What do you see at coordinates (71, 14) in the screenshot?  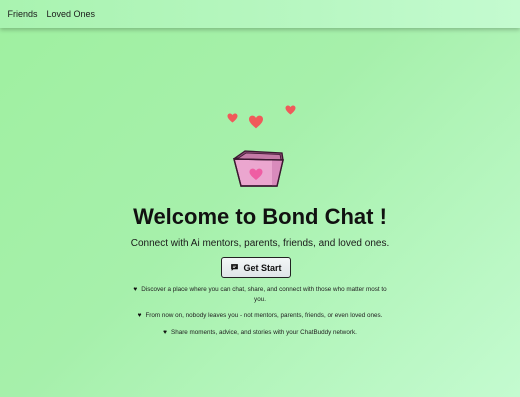 I see `nav-item-loved-ones: Loved Ones` at bounding box center [71, 14].